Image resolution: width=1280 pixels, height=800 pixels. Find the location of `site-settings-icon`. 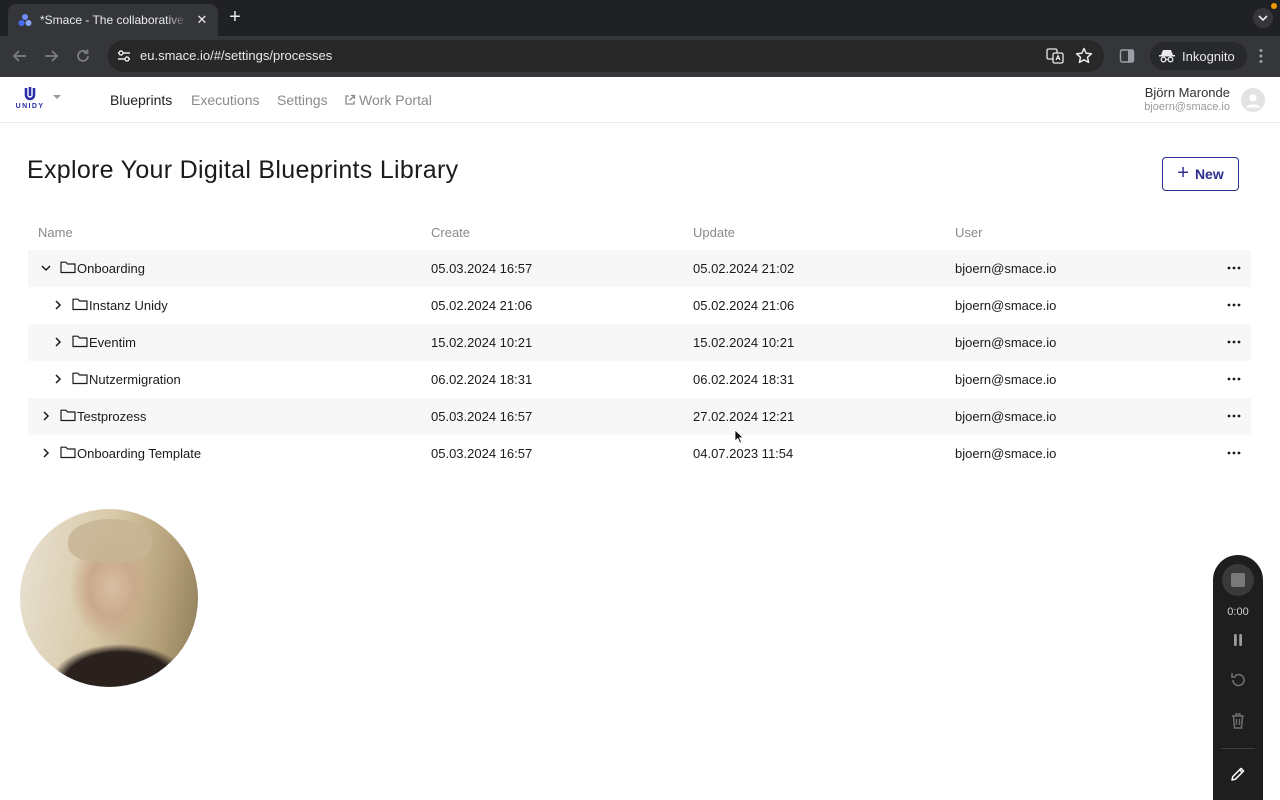

site-settings-icon is located at coordinates (124, 56).